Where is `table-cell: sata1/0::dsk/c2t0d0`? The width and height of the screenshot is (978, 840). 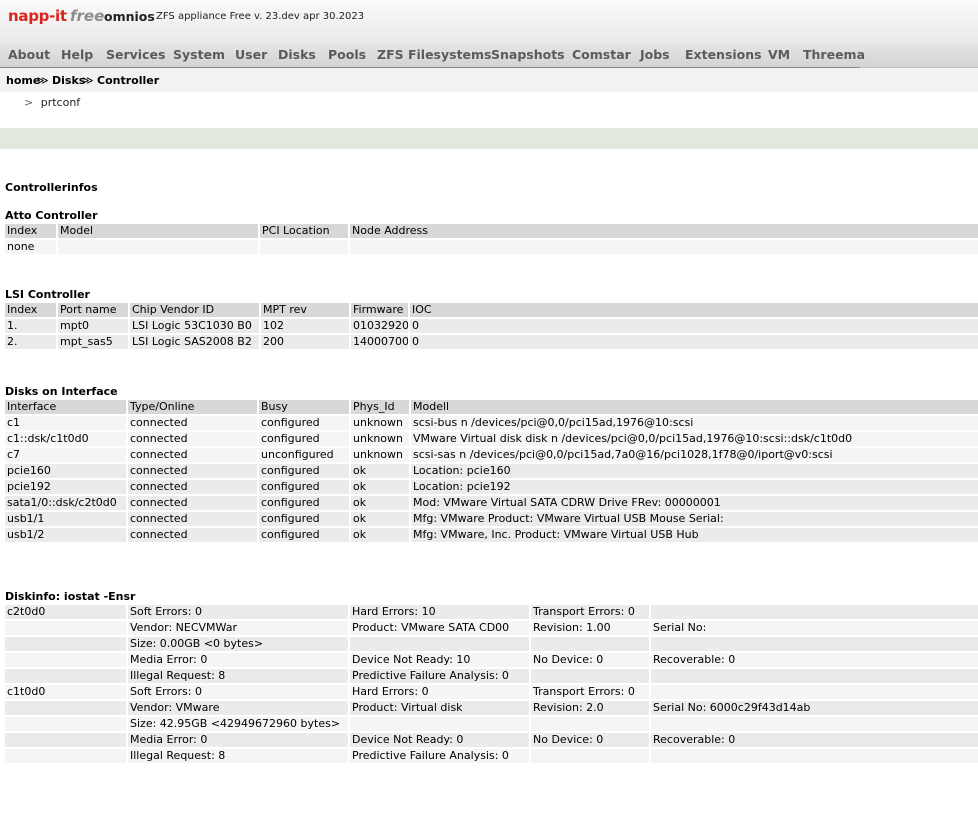
table-cell: sata1/0::dsk/c2t0d0 is located at coordinates (65, 503).